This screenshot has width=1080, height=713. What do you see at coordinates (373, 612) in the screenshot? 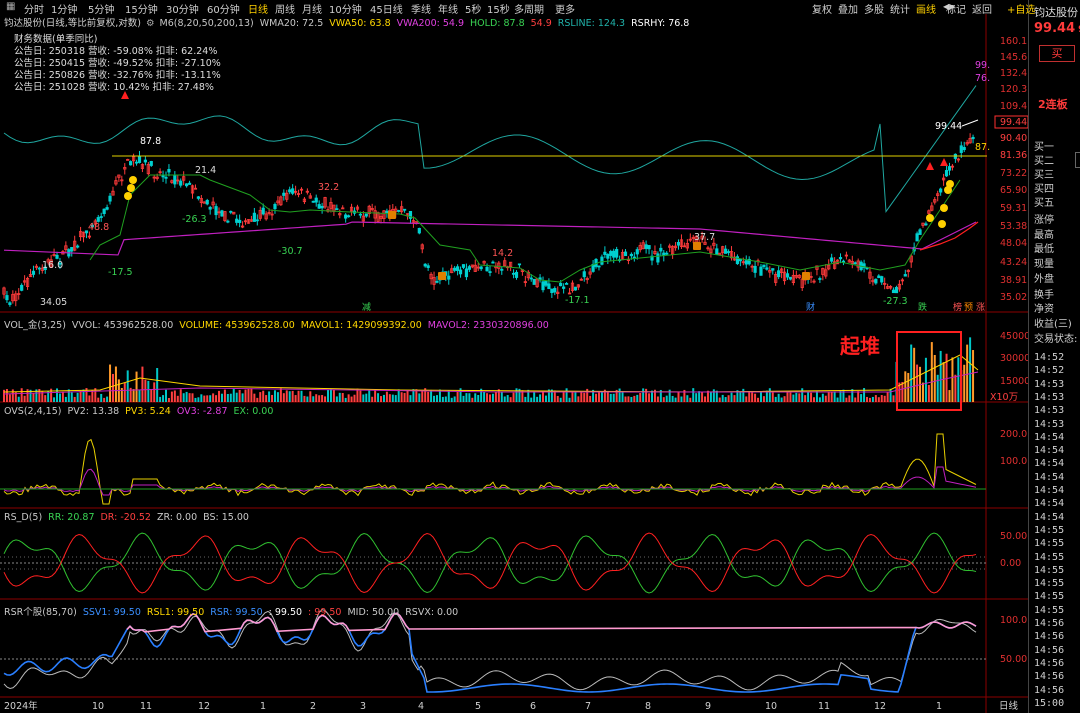
I see `legend-item: MID: 50.00` at bounding box center [373, 612].